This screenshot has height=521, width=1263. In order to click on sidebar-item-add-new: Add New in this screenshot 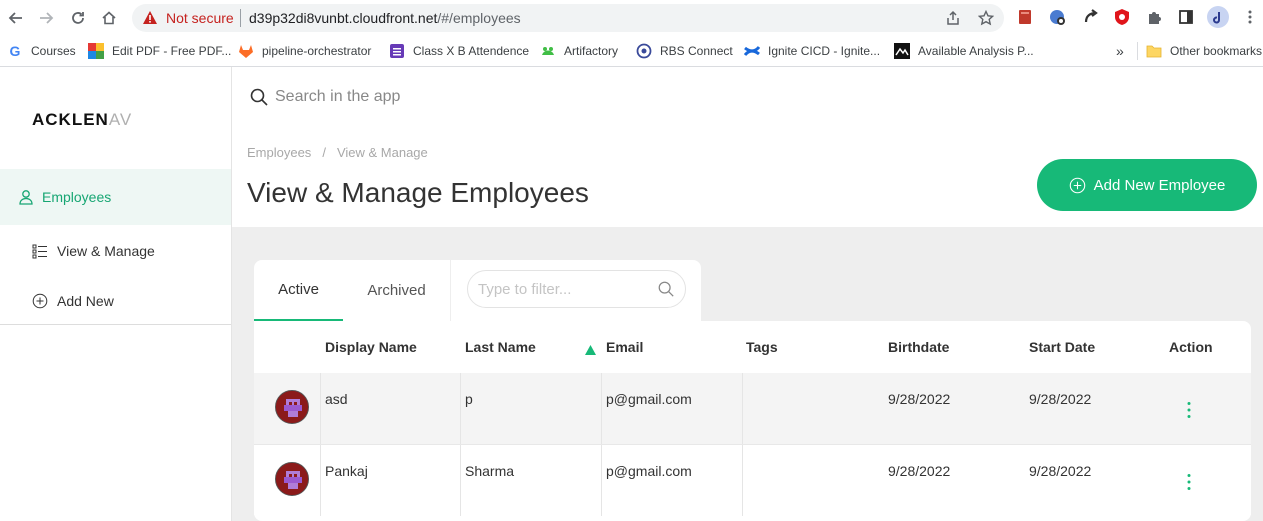, I will do `click(73, 301)`.